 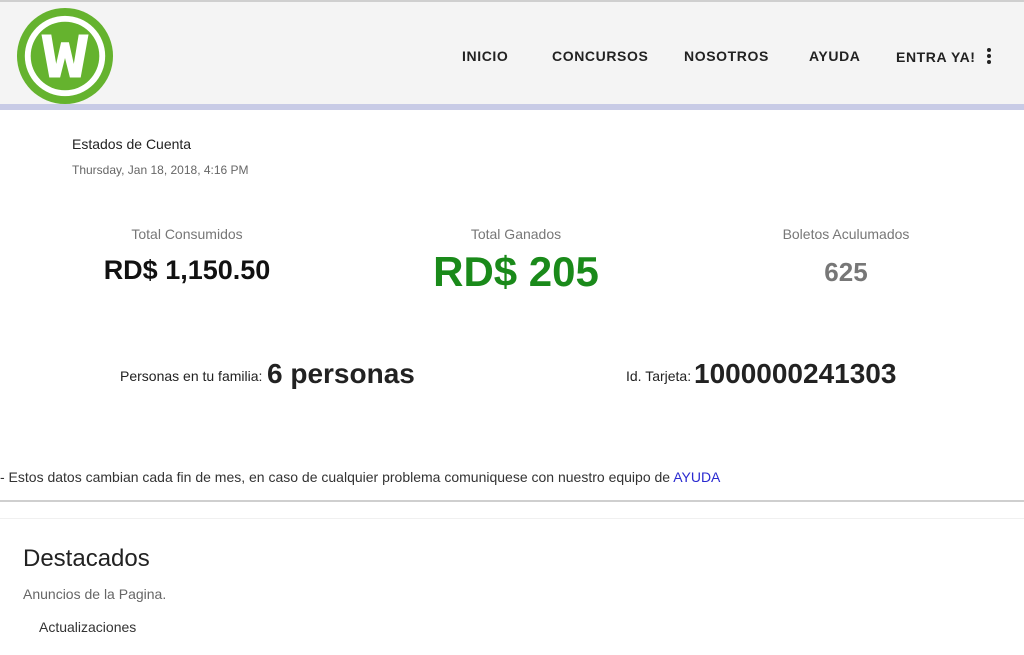 What do you see at coordinates (659, 376) in the screenshot?
I see `tarjeta-label: Id. Tarjeta:` at bounding box center [659, 376].